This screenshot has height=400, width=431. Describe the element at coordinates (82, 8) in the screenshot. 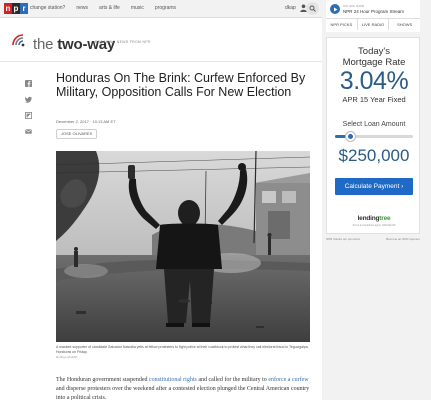

I see `nav-news: news` at that location.